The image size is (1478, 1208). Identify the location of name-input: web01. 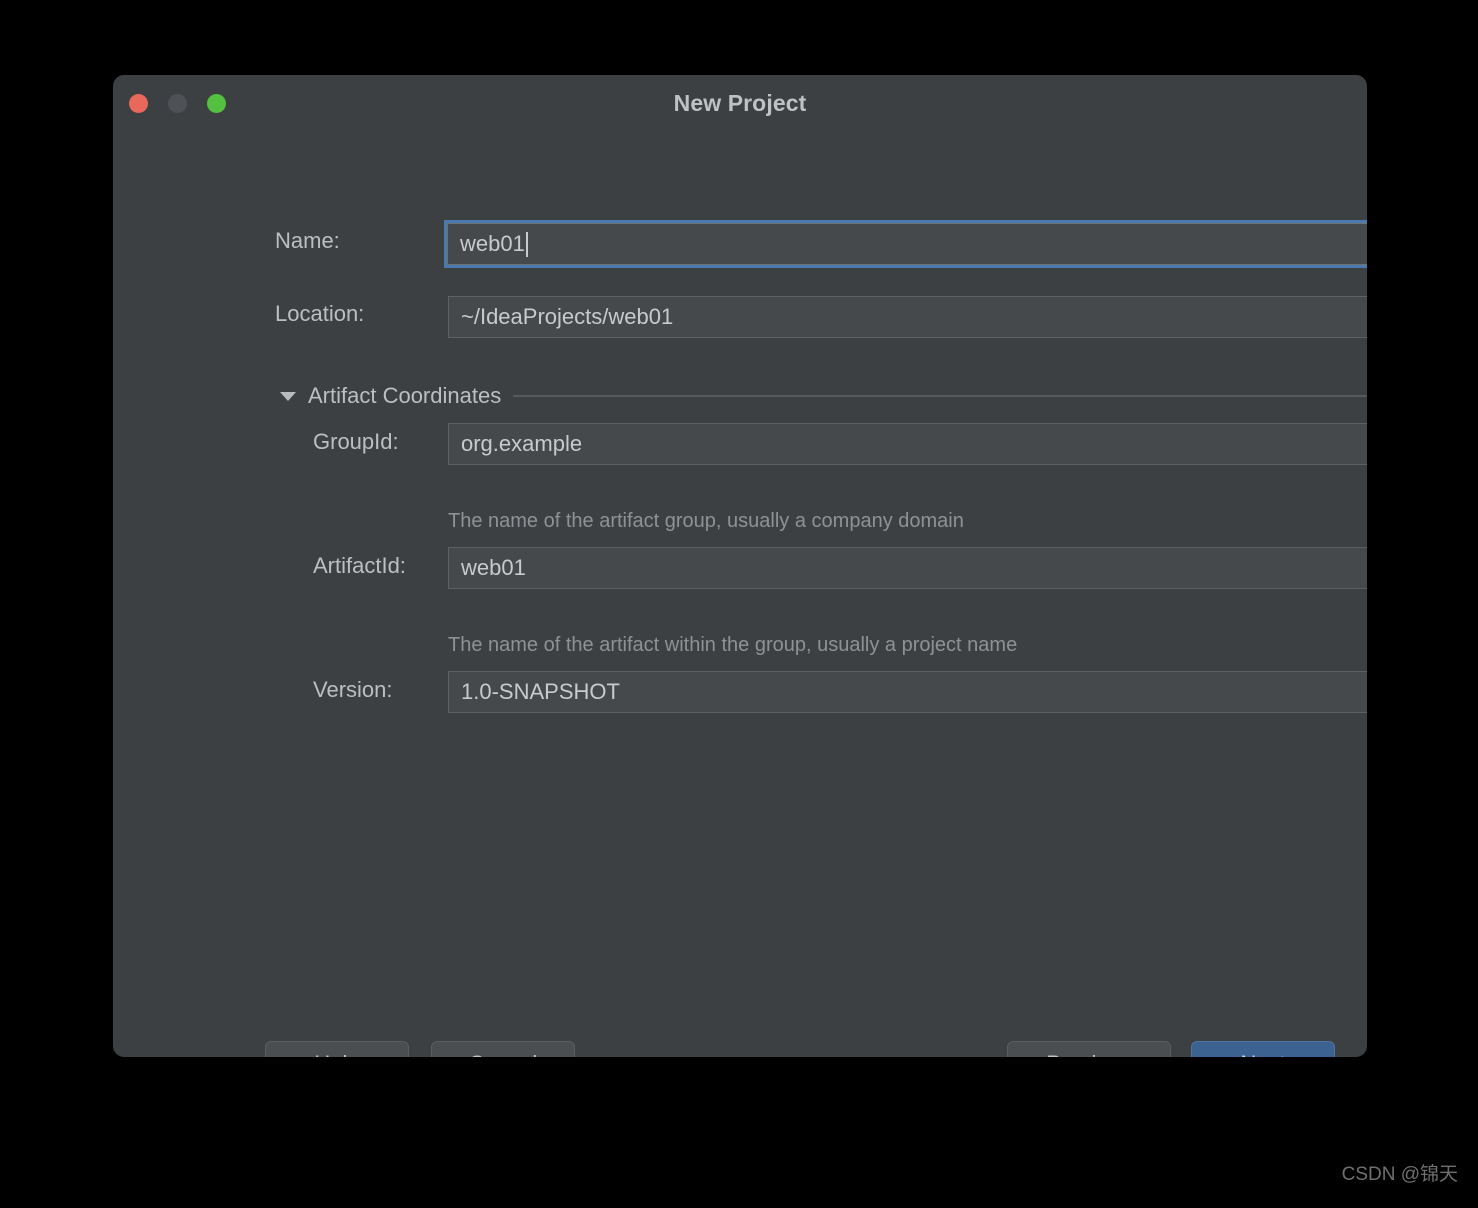
(907, 244).